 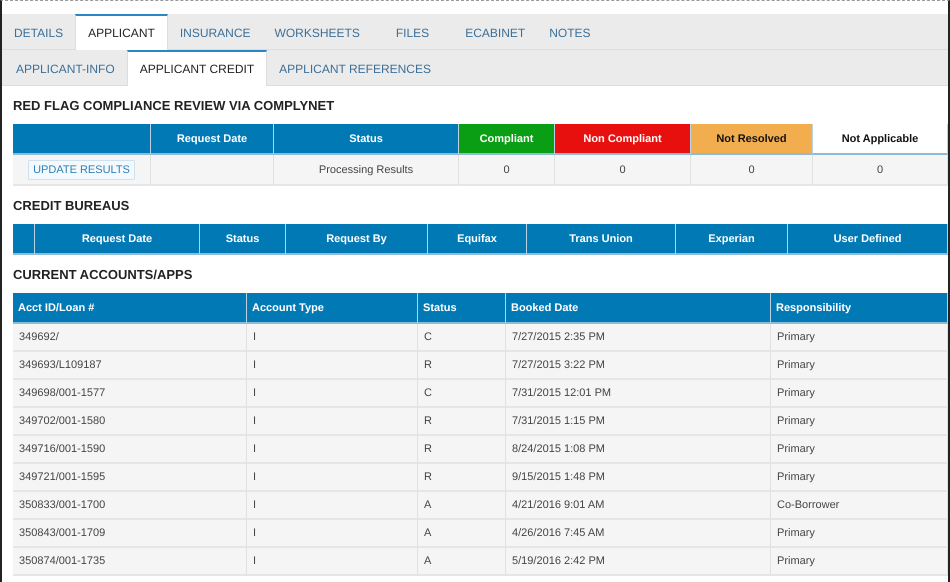 I want to click on column-header: Non Compliant, so click(x=623, y=139).